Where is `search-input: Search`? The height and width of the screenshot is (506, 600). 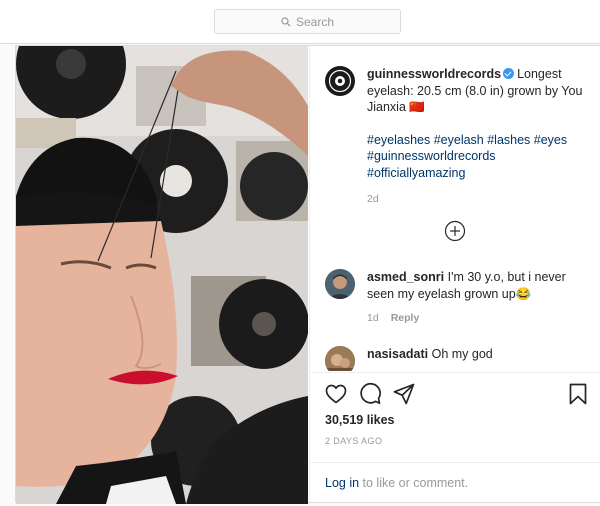
search-input: Search is located at coordinates (307, 21).